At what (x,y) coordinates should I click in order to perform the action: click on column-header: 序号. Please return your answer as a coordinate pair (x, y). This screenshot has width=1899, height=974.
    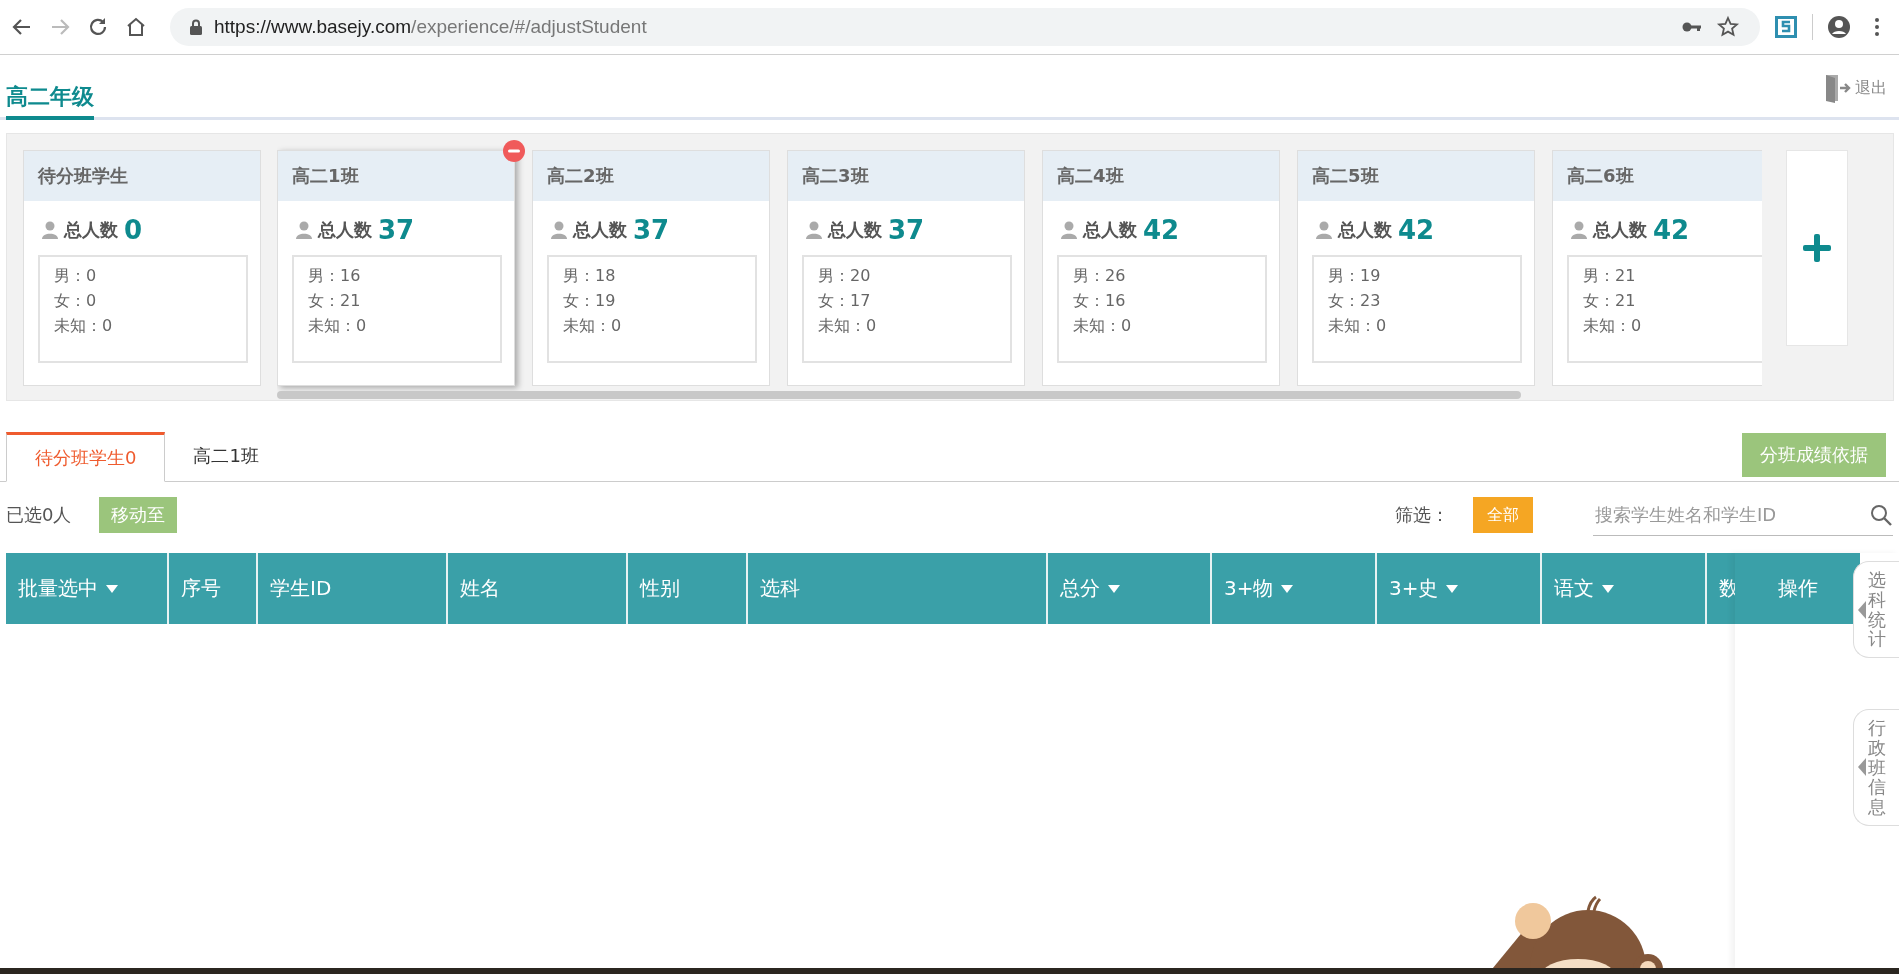
    Looking at the image, I should click on (213, 588).